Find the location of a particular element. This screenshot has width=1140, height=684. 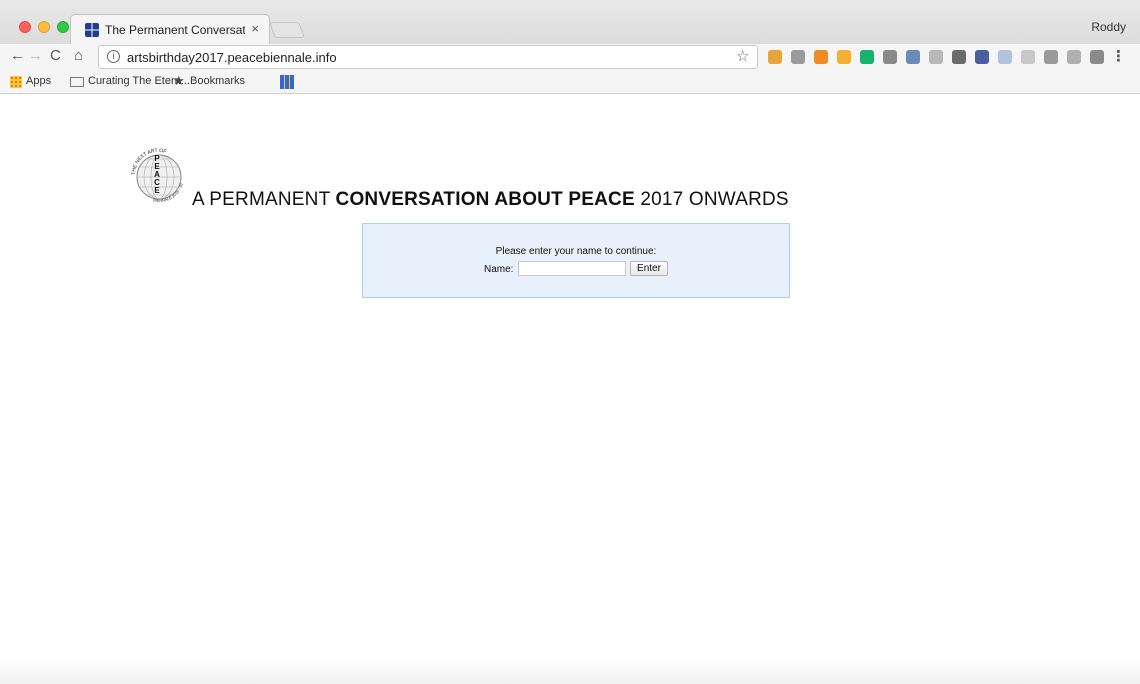

forward-arrow-icon: → is located at coordinates (35, 55).